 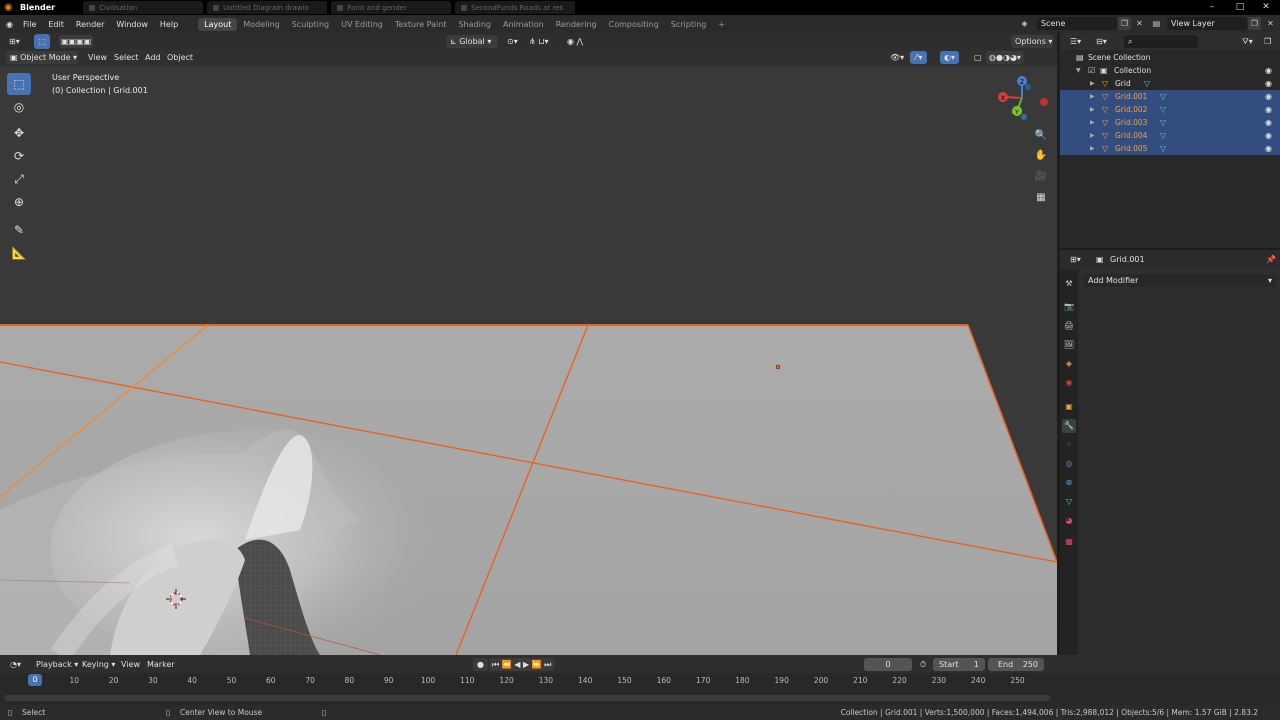 What do you see at coordinates (19, 84) in the screenshot?
I see `select-box-tool: ⬚` at bounding box center [19, 84].